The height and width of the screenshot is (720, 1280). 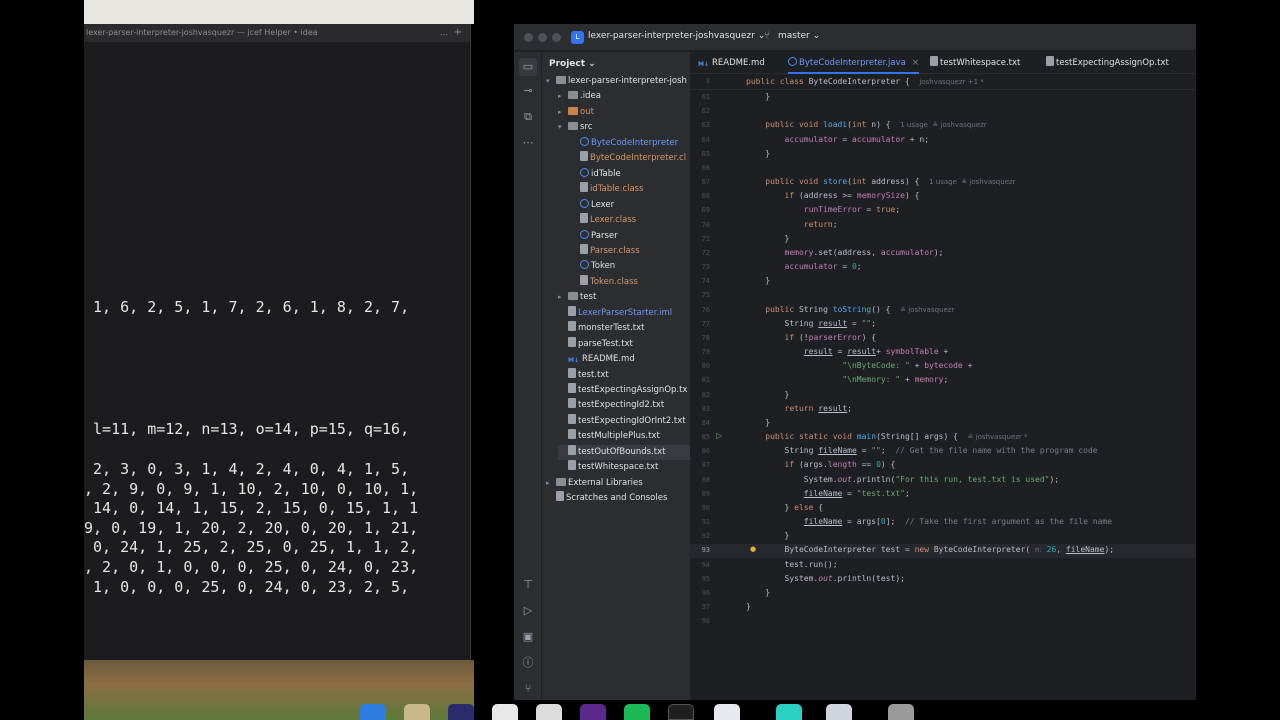 I want to click on terminal-tool-icon: ▣, so click(x=528, y=637).